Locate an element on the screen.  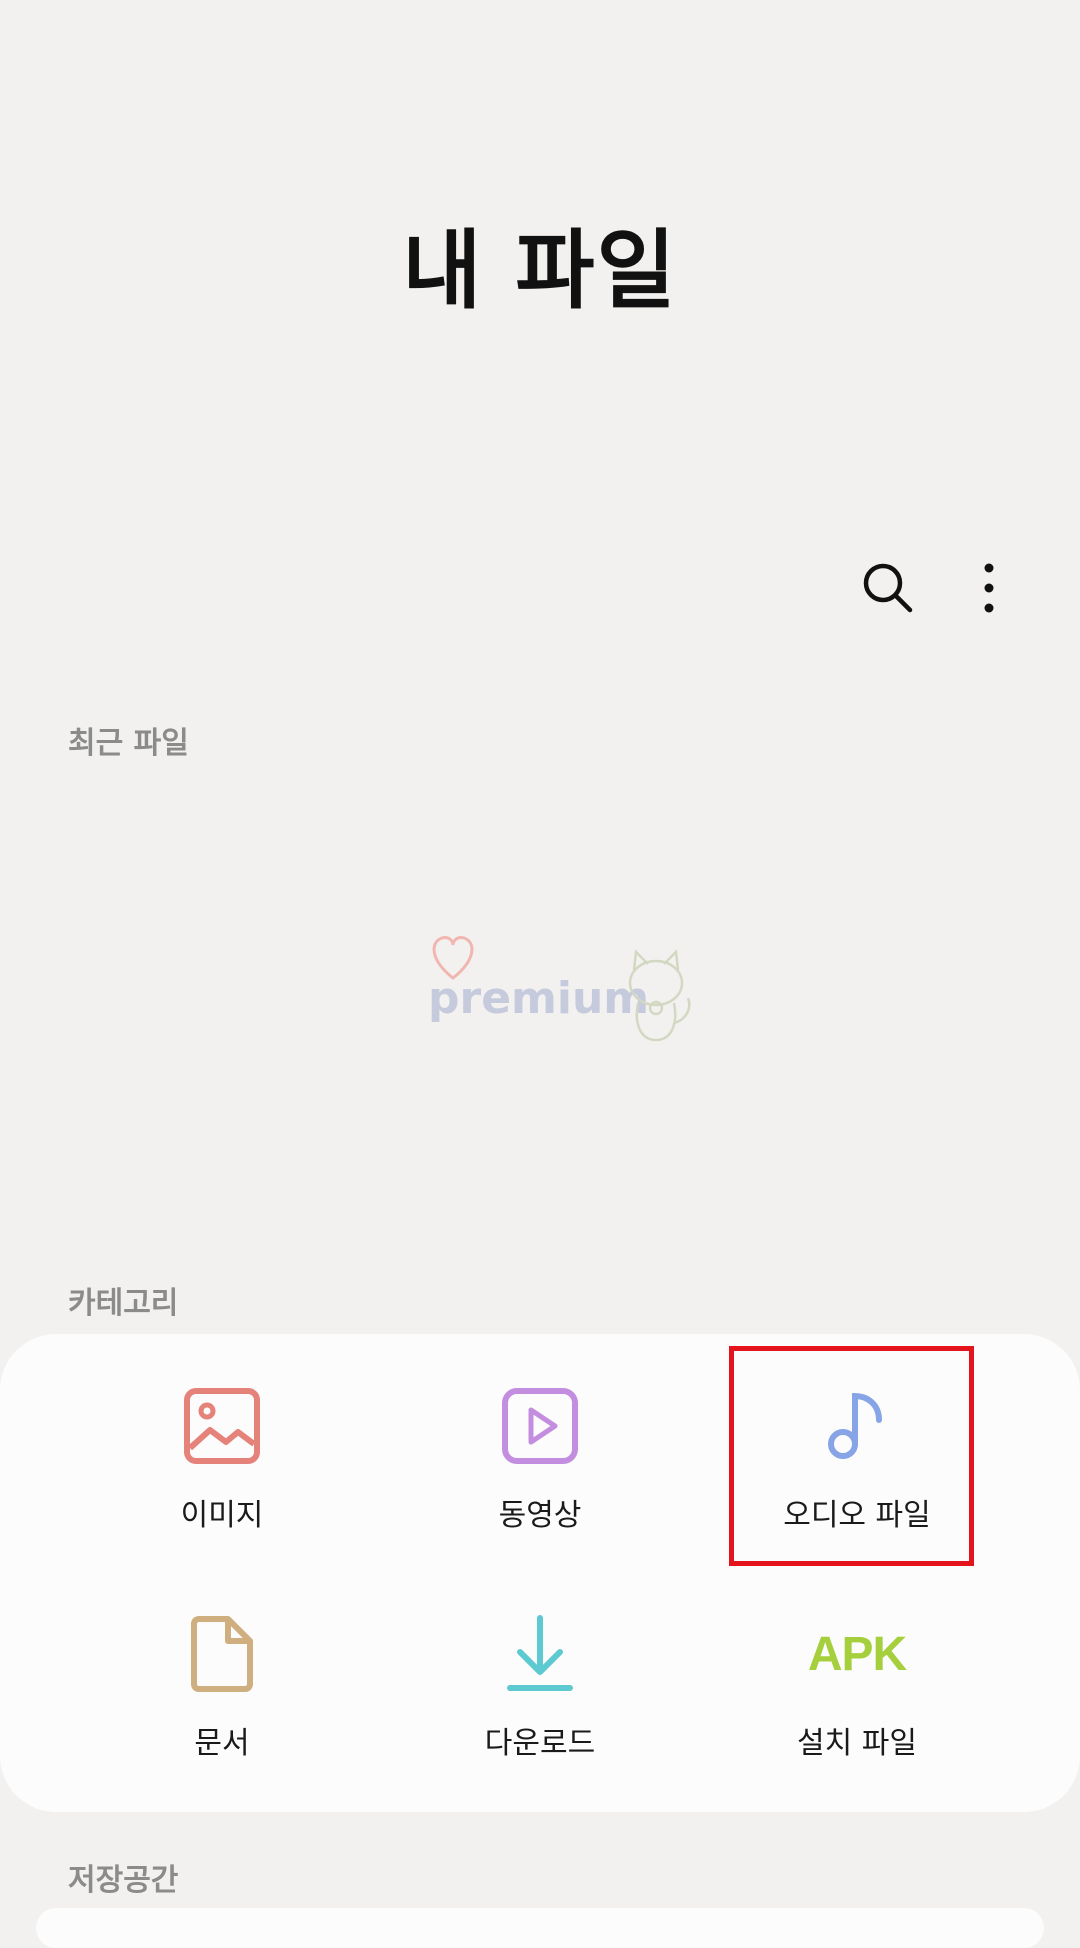
more-options-button is located at coordinates (989, 588).